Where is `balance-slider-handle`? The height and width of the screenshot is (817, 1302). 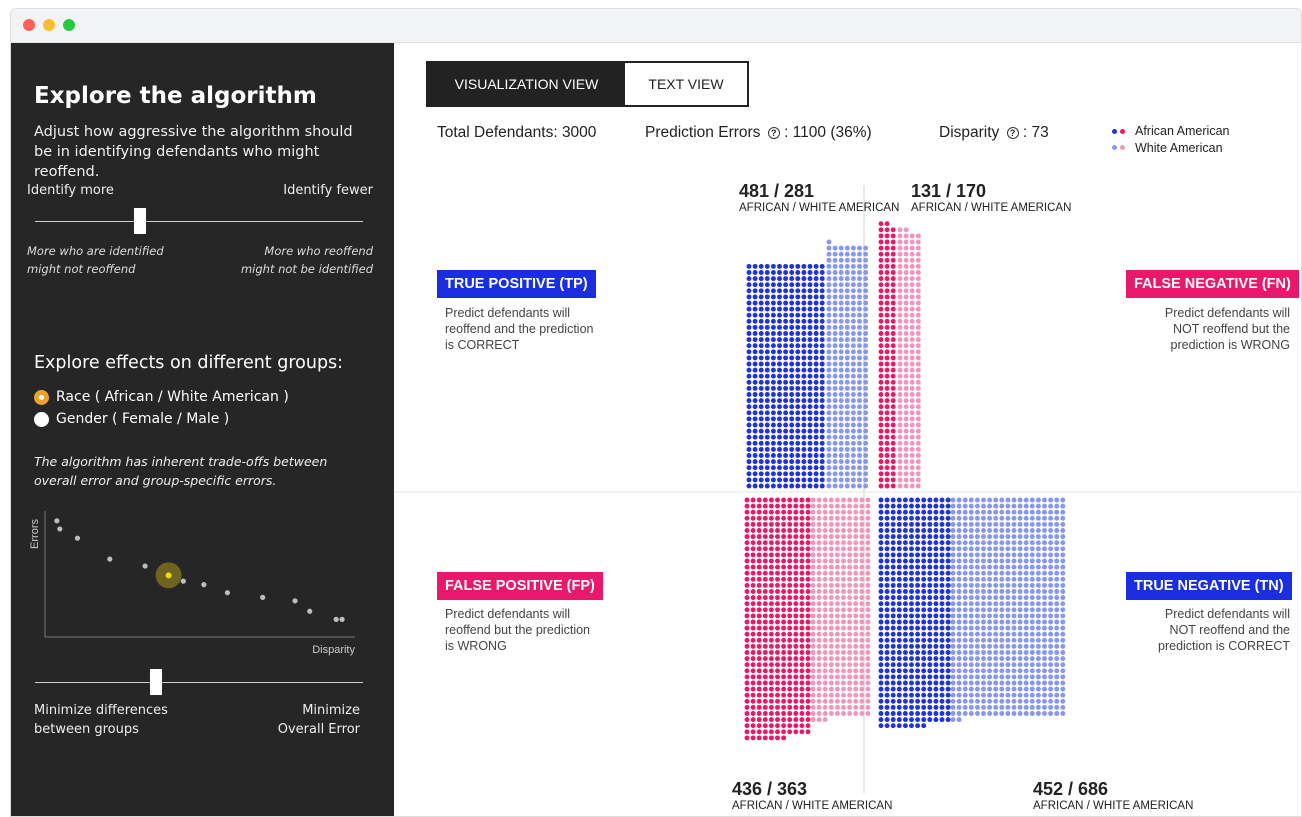
balance-slider-handle is located at coordinates (156, 682).